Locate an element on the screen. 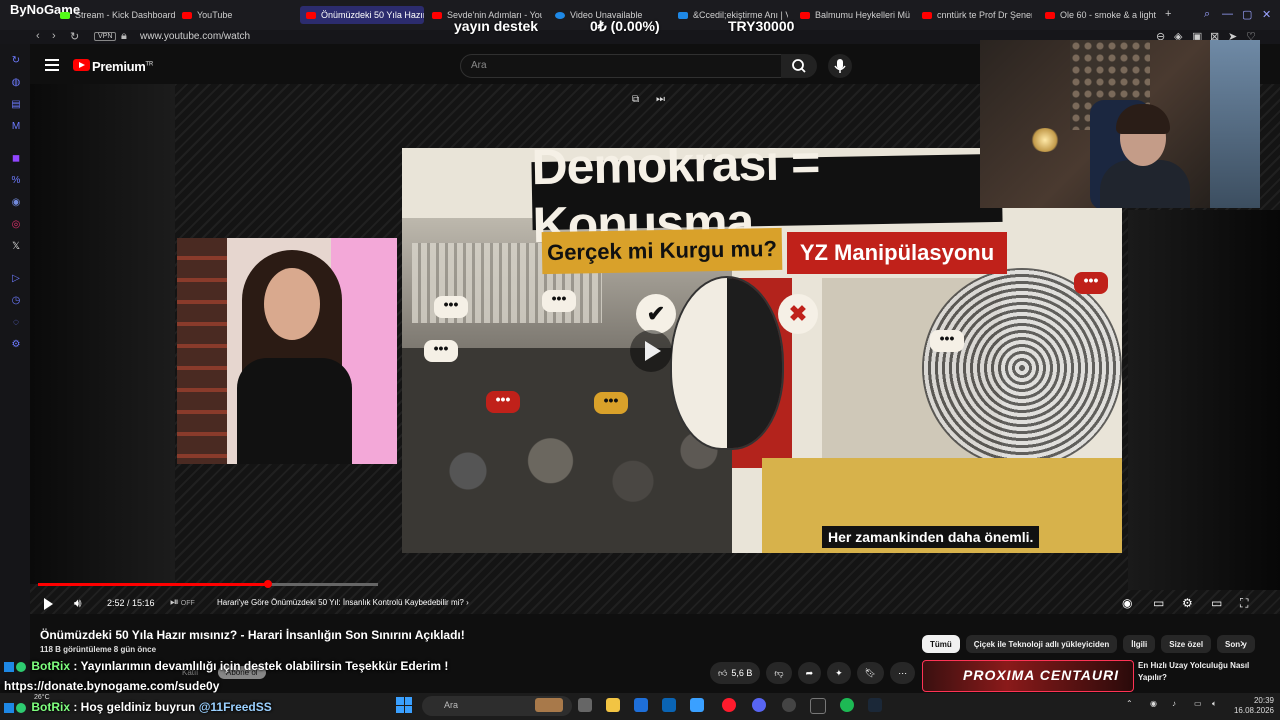 The height and width of the screenshot is (720, 1280). obs-icon is located at coordinates (789, 705).